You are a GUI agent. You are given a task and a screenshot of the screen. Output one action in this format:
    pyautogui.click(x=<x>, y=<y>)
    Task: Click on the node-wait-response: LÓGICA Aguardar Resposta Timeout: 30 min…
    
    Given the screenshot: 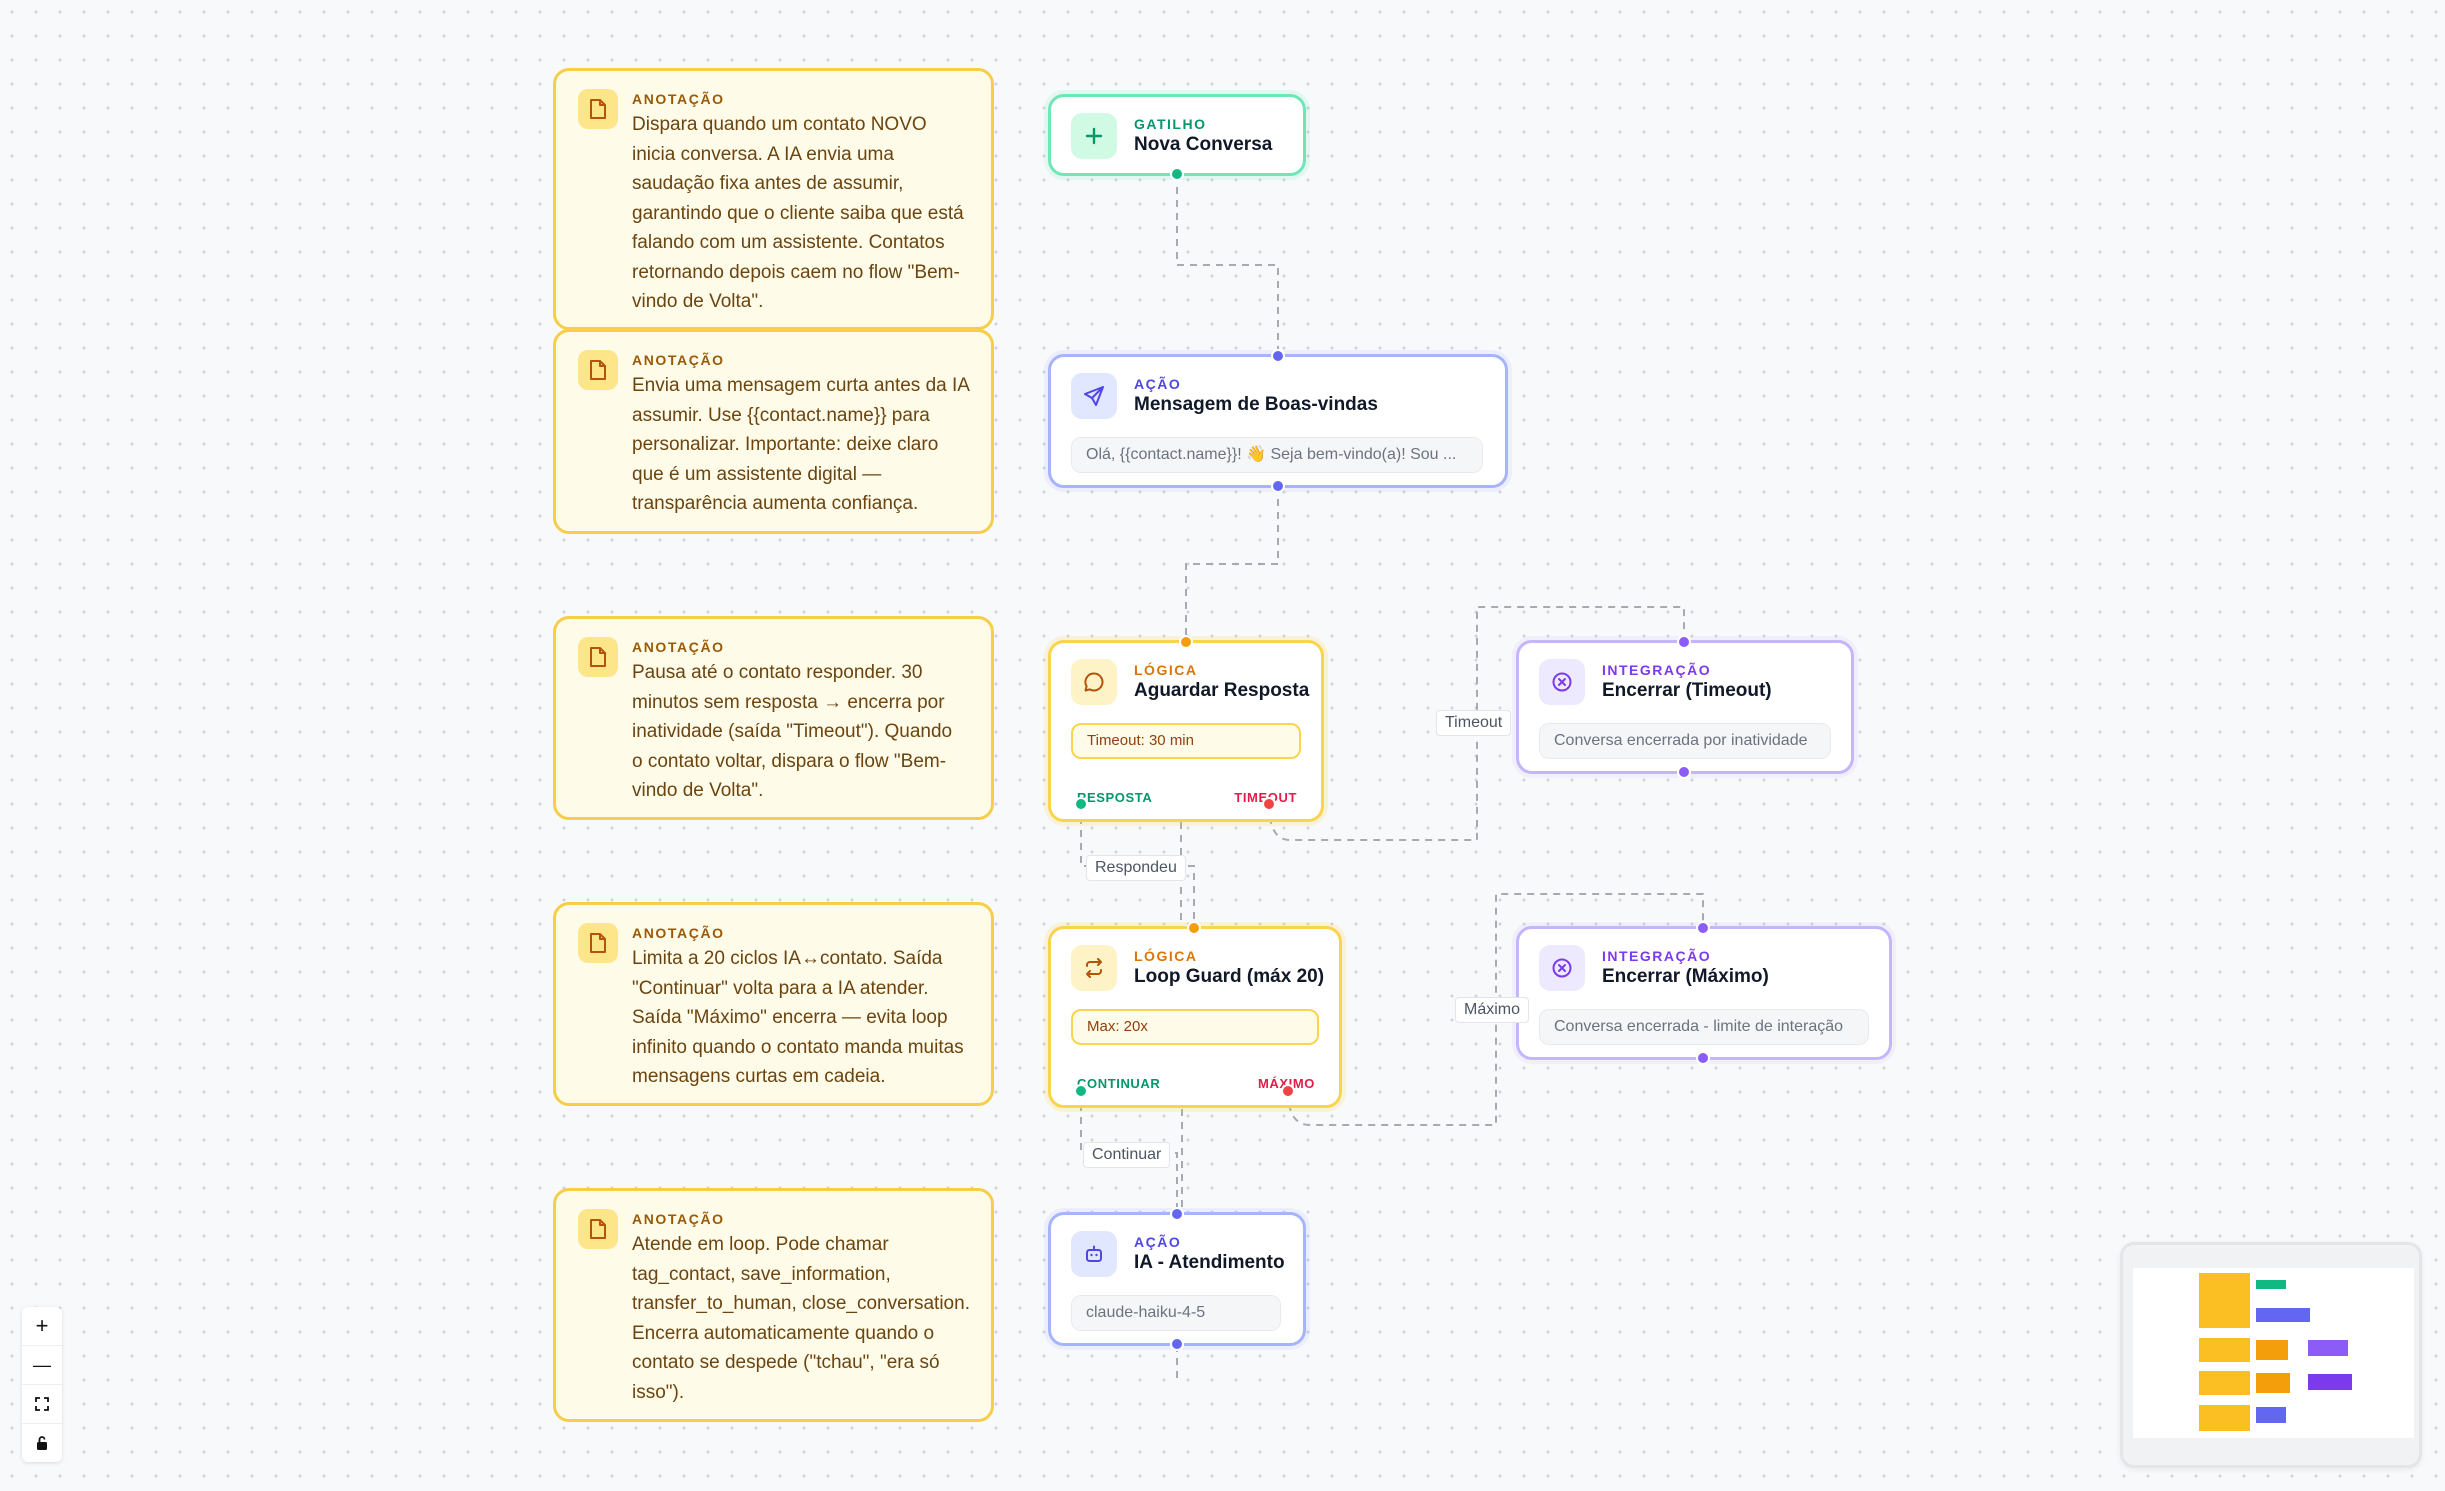 What is the action you would take?
    pyautogui.click(x=1186, y=731)
    